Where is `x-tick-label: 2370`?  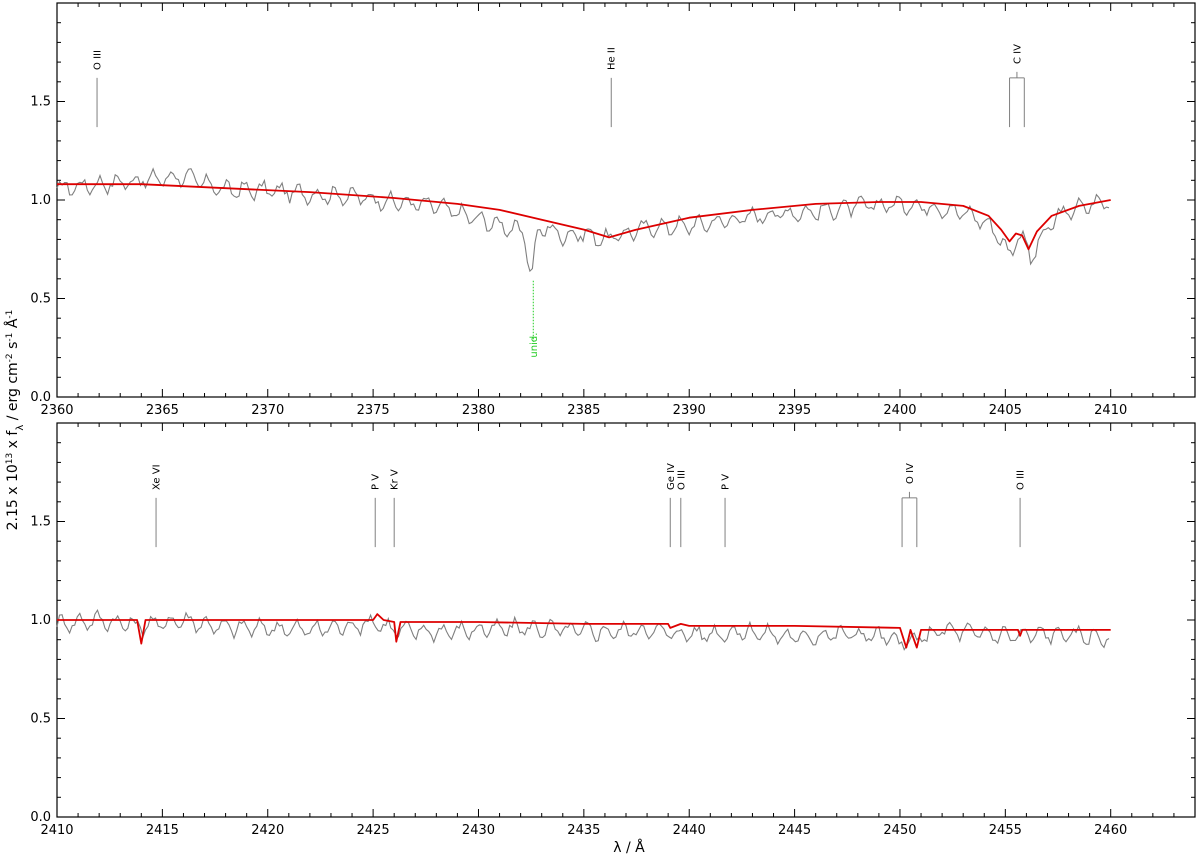
x-tick-label: 2370 is located at coordinates (267, 410).